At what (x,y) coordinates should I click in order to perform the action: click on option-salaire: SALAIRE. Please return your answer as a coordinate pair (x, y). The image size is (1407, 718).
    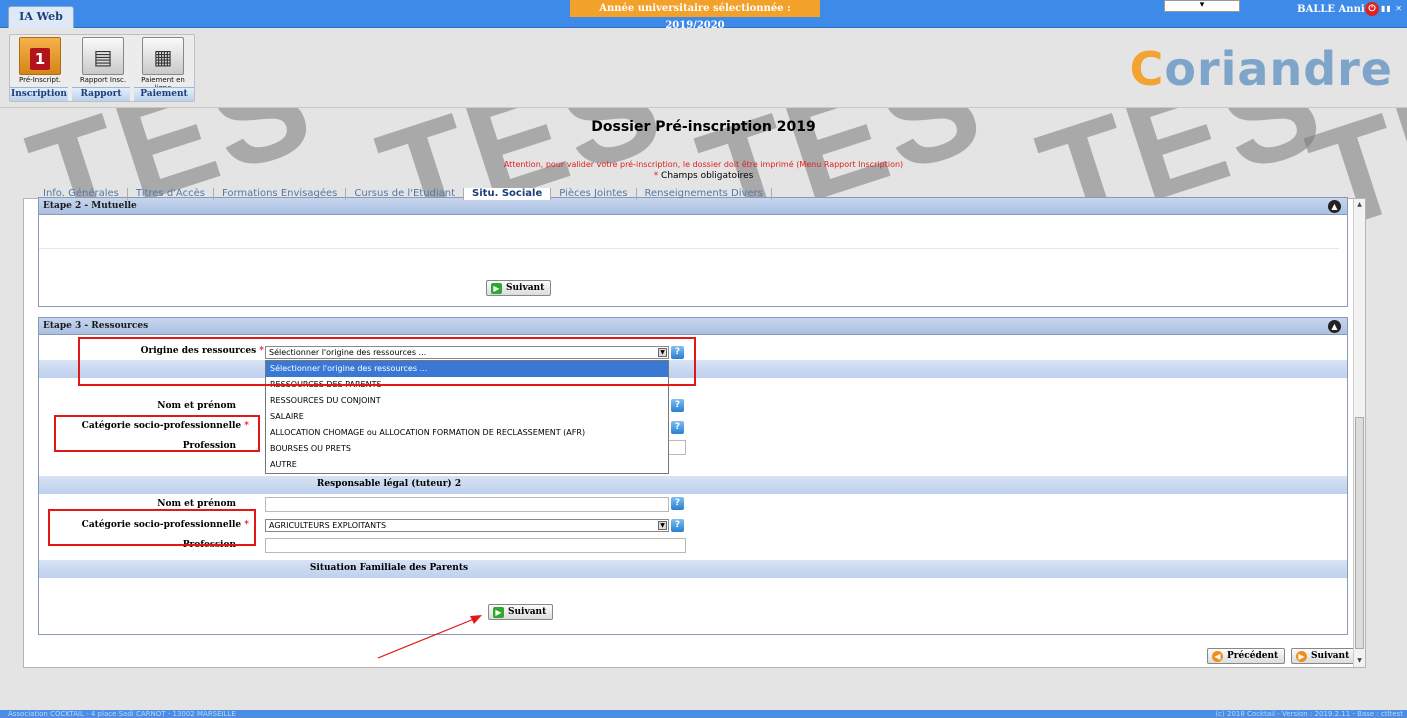
    Looking at the image, I should click on (467, 417).